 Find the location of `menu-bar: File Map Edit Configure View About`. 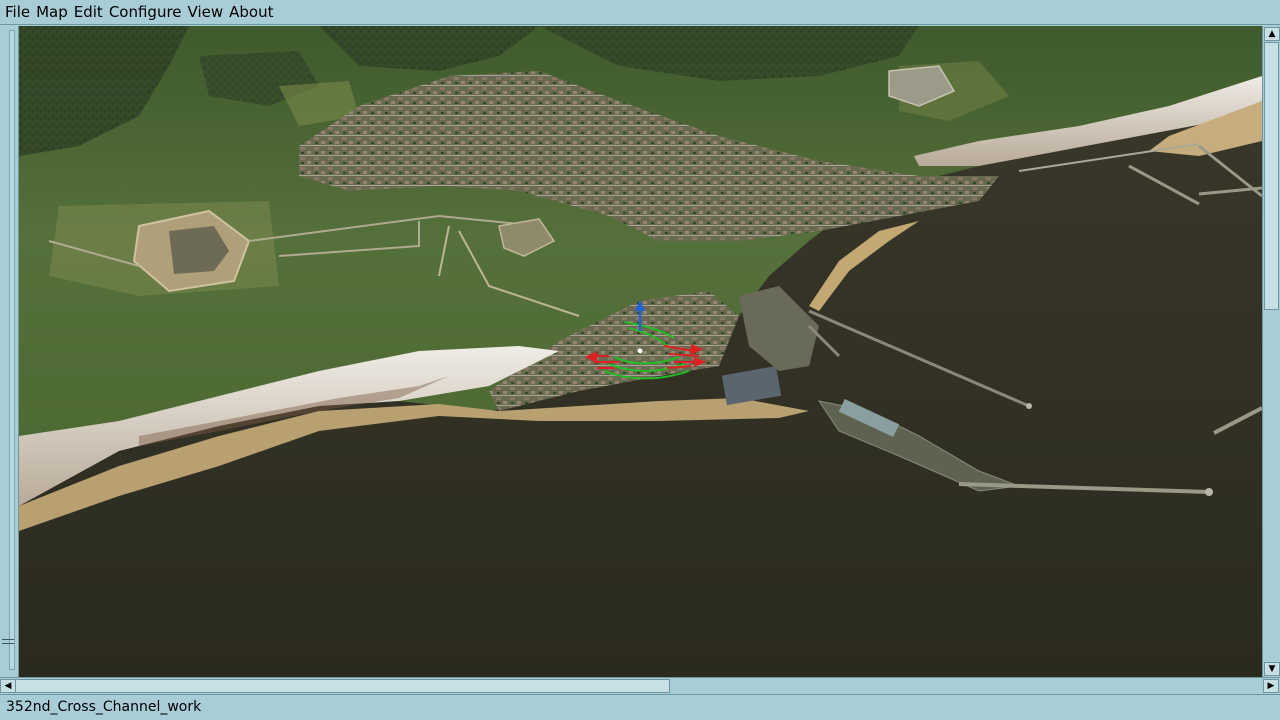

menu-bar: File Map Edit Configure View About is located at coordinates (640, 12).